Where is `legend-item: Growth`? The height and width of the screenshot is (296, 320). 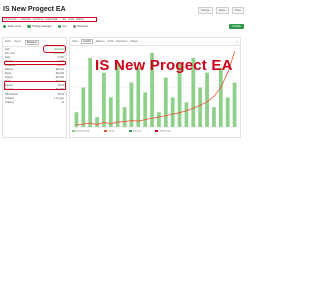 legend-item: Growth is located at coordinates (109, 131).